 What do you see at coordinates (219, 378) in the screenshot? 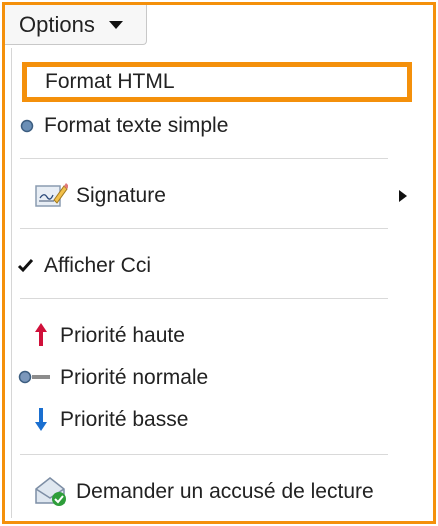
I see `menu-item-priority-normal: Priorité normale` at bounding box center [219, 378].